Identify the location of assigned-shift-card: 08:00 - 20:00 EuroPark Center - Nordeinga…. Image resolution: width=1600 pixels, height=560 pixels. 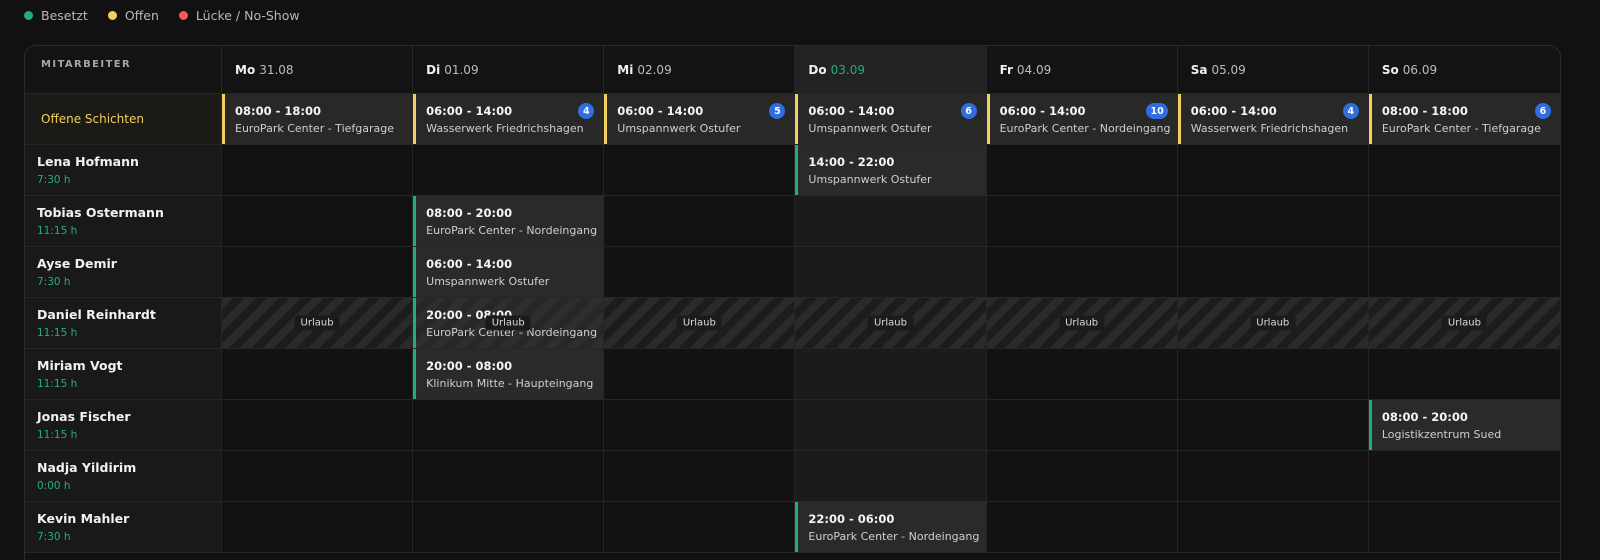
(508, 221).